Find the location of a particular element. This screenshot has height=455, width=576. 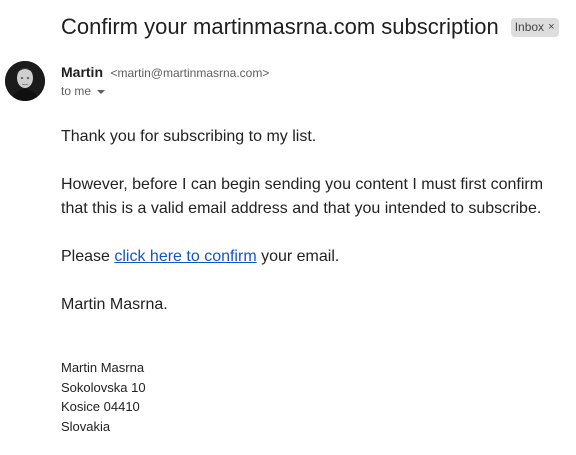

signature-street: Sokolovska 10 is located at coordinates (103, 387).